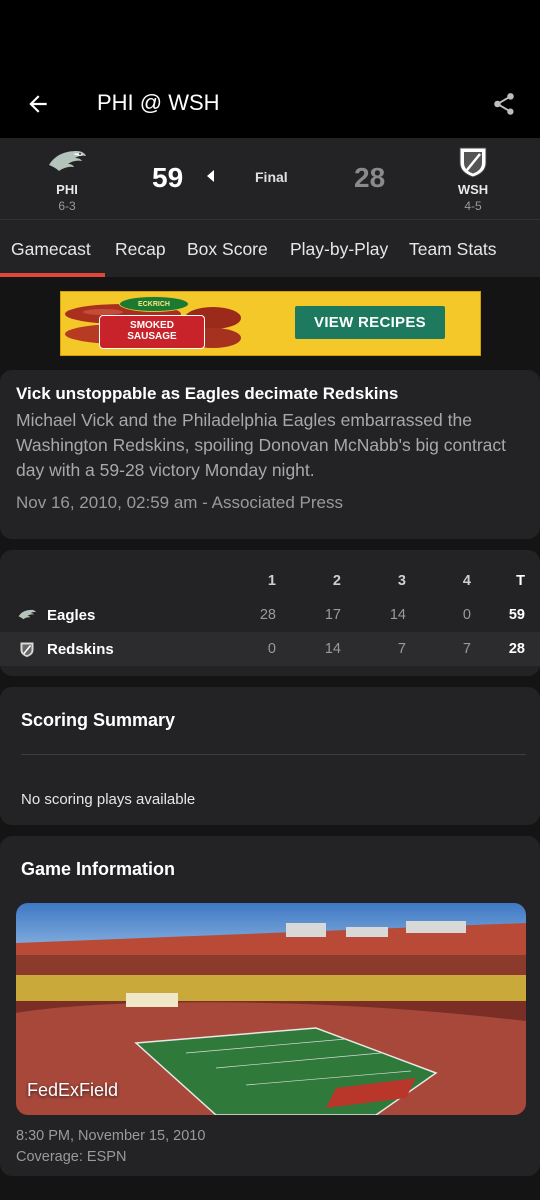  I want to click on linescore-cell: 28, so click(267, 615).